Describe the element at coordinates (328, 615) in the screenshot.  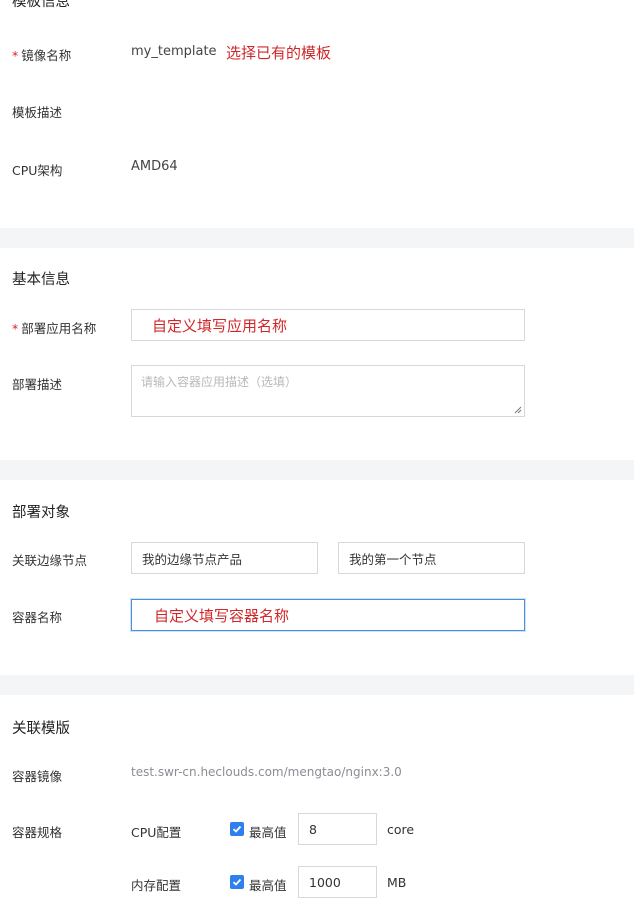
I see `container-name-input: 自定义填写容器名称` at that location.